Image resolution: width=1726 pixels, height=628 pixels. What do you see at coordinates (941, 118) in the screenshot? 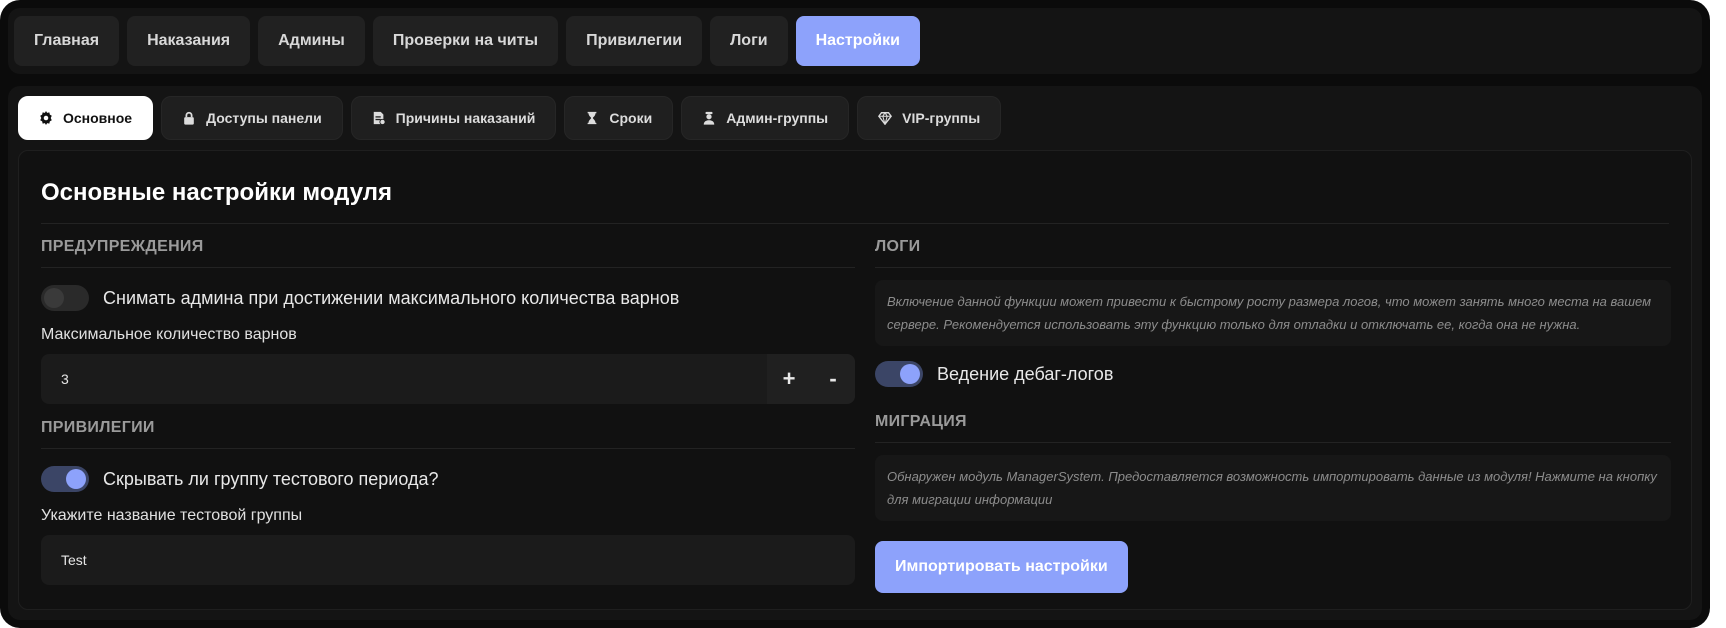
I see `subtab-vip-groups-label: VIP-группы` at bounding box center [941, 118].